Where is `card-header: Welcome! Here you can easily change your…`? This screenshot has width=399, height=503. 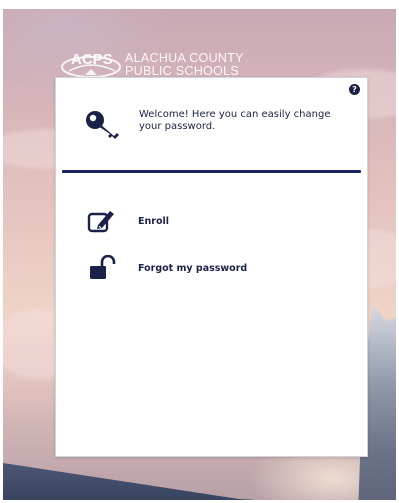 card-header: Welcome! Here you can easily change your… is located at coordinates (211, 126).